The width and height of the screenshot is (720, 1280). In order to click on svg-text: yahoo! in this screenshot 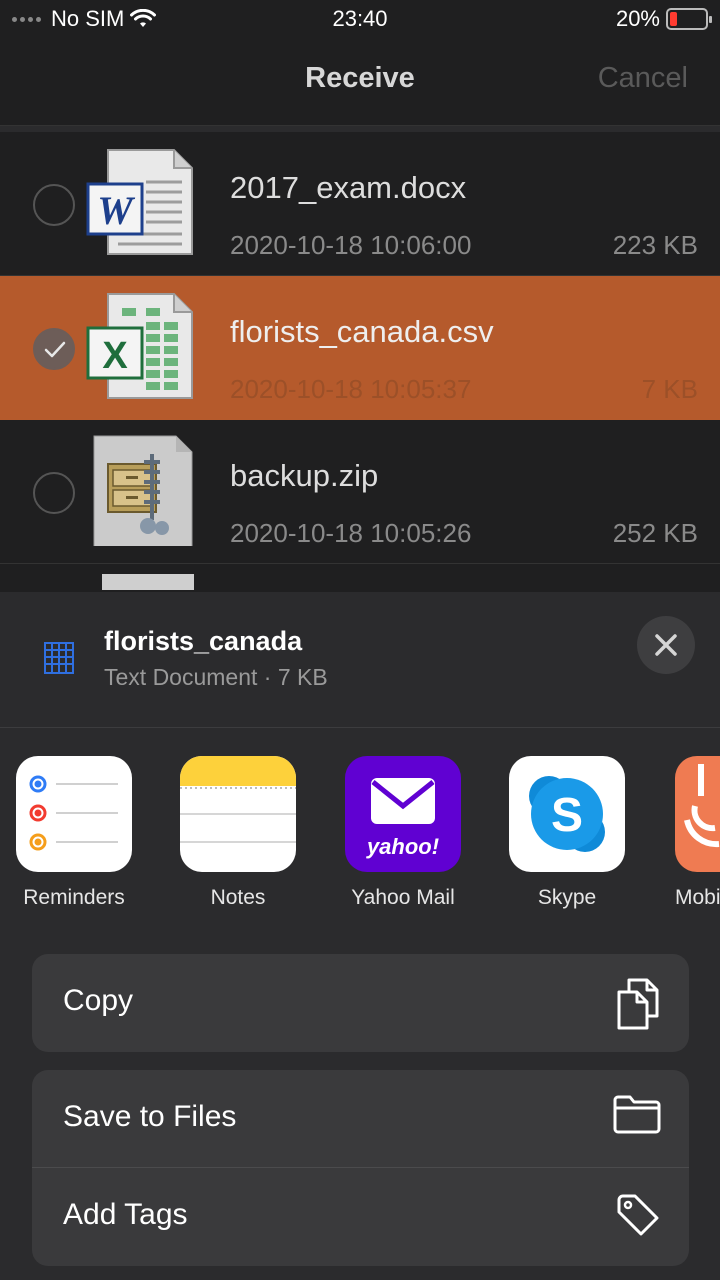, I will do `click(402, 846)`.